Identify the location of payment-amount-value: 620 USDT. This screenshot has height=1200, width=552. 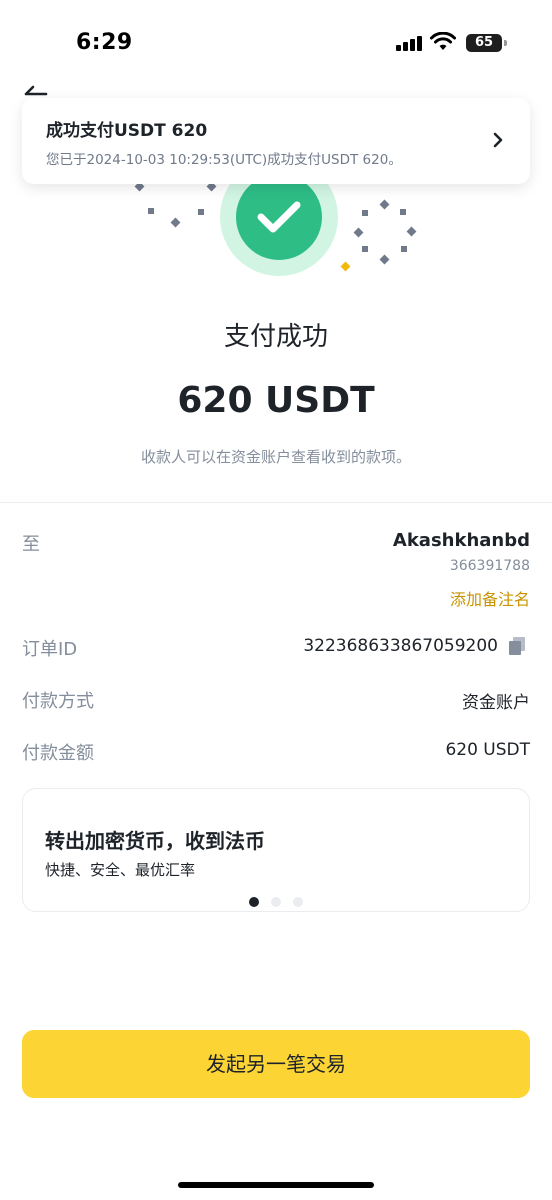
(487, 750).